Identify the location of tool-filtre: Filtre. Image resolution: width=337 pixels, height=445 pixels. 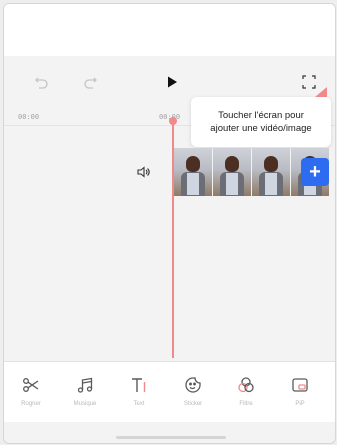
(246, 390).